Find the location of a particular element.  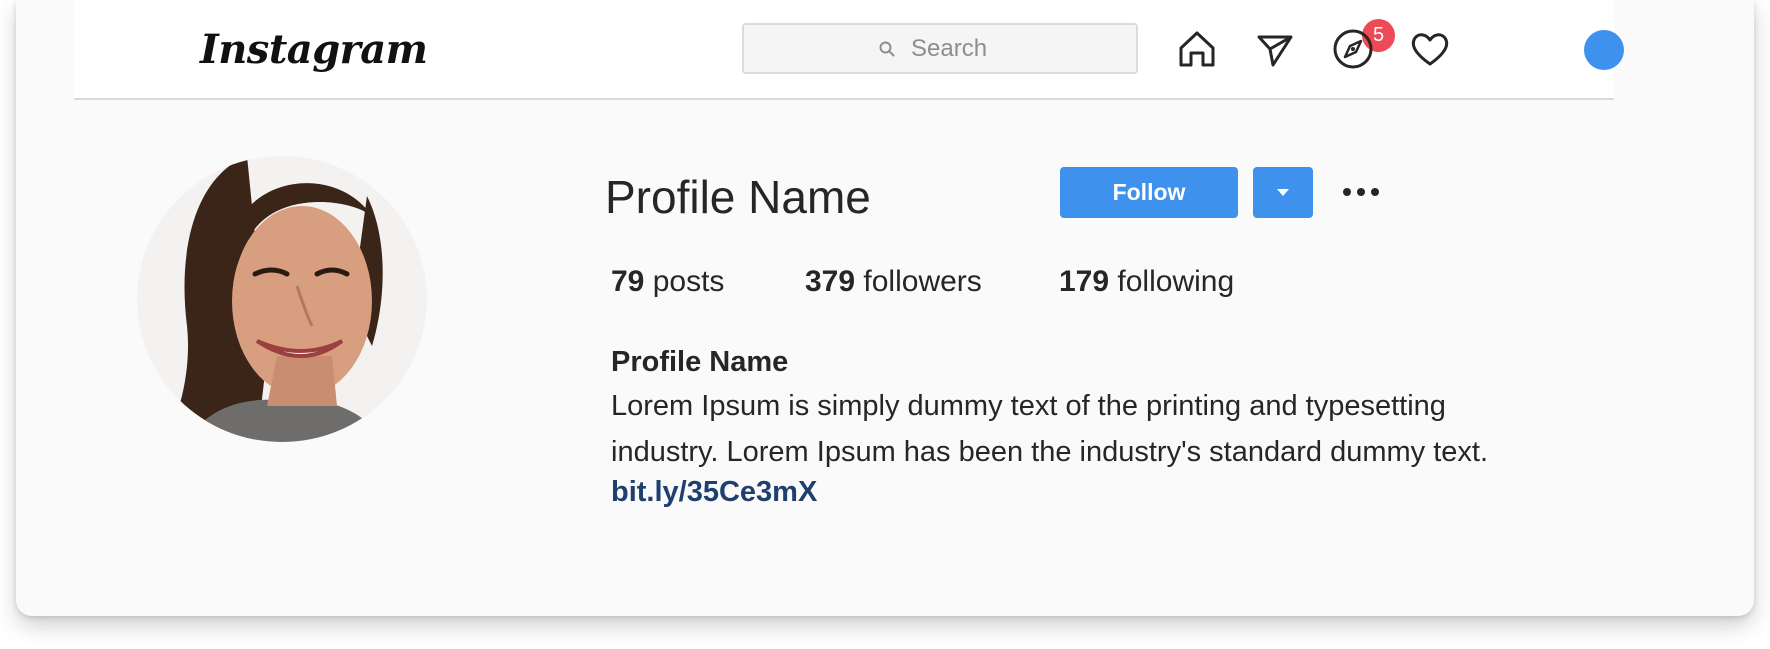

followers-label: followers is located at coordinates (922, 281).